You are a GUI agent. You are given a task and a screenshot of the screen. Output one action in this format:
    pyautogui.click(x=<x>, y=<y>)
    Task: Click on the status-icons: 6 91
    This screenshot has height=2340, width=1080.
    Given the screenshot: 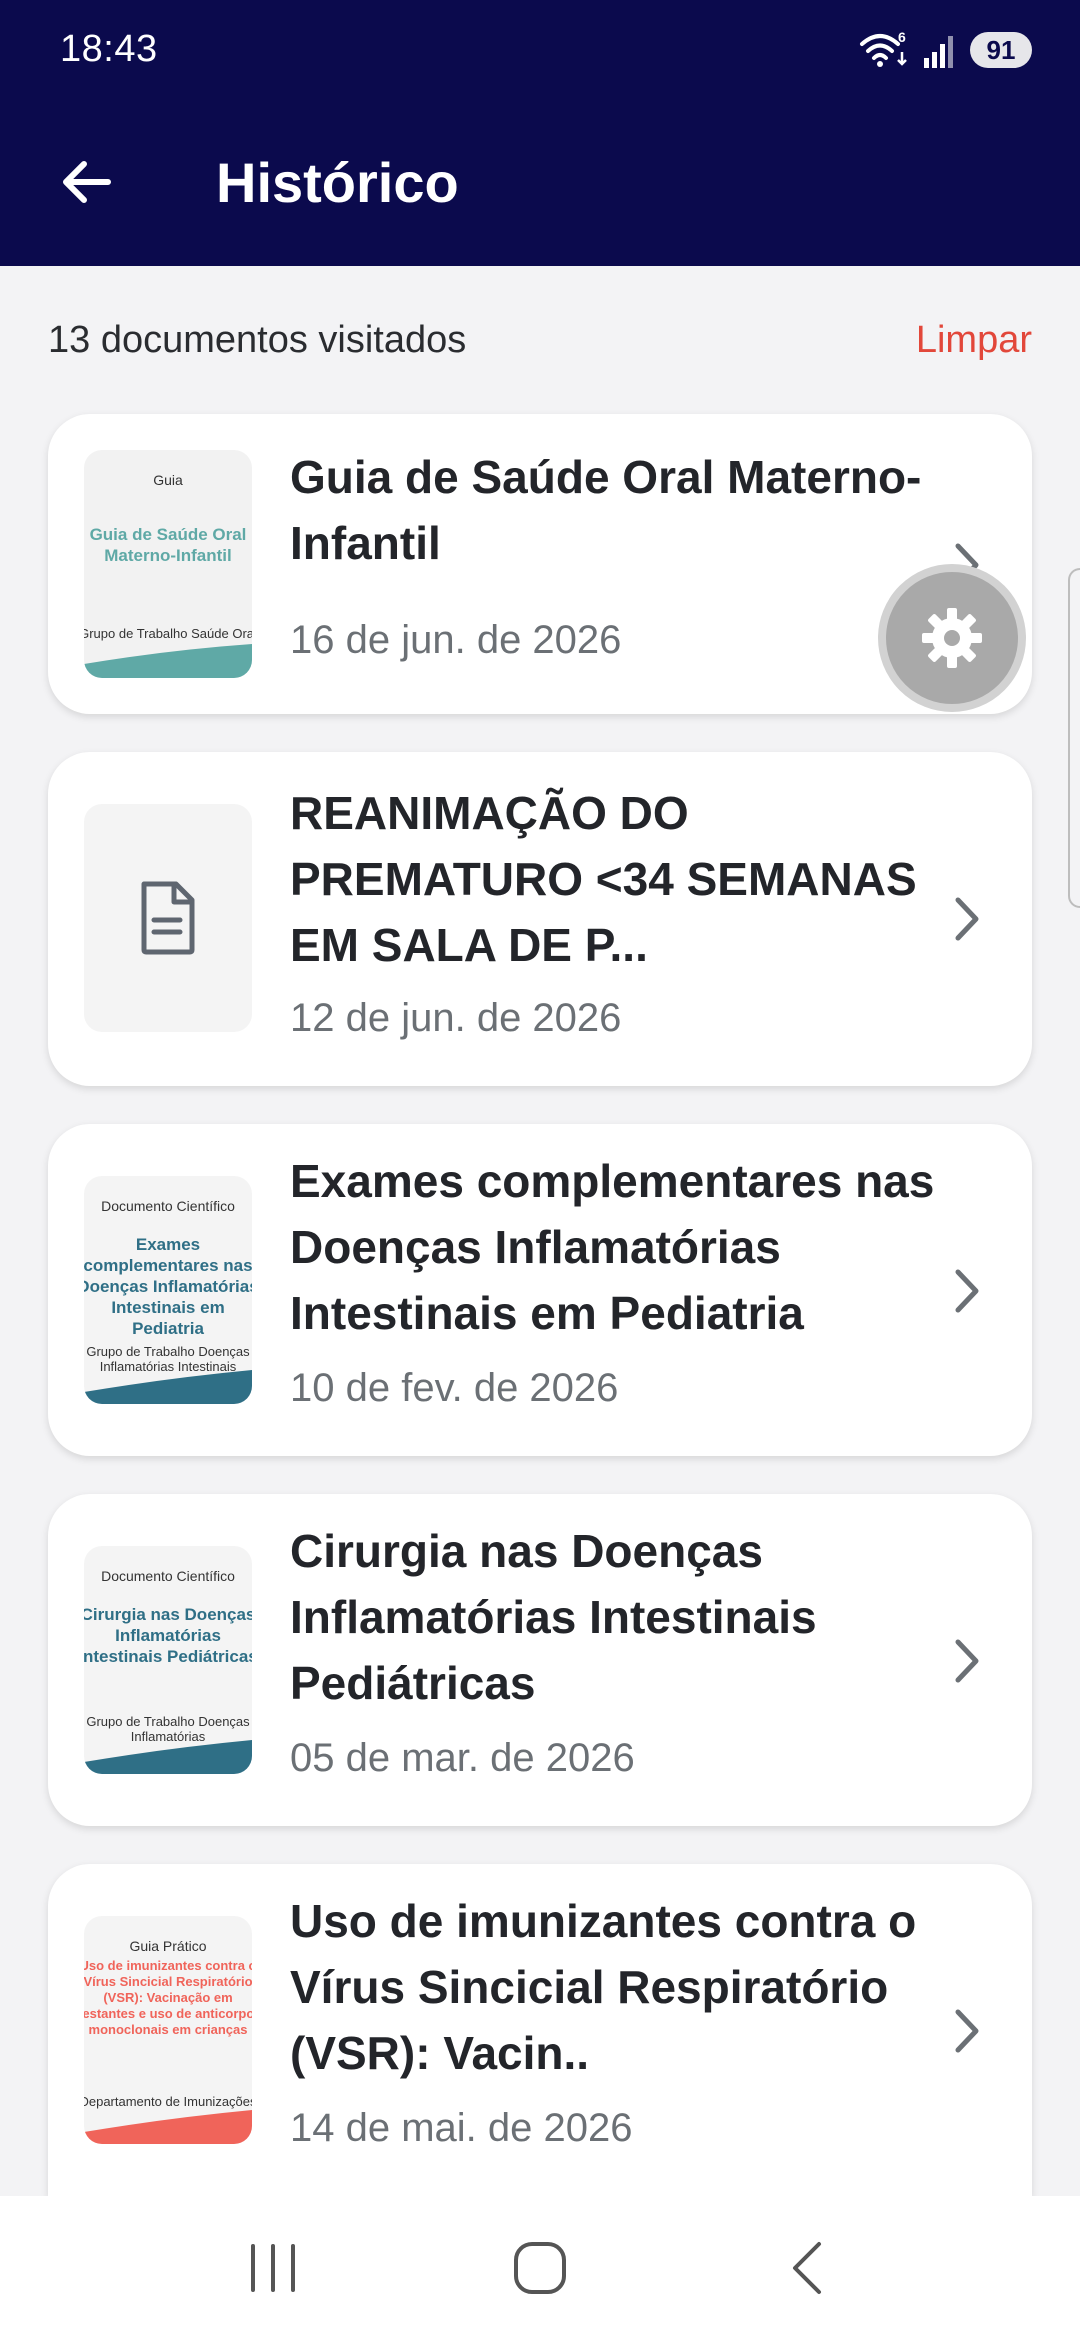 What is the action you would take?
    pyautogui.click(x=945, y=50)
    